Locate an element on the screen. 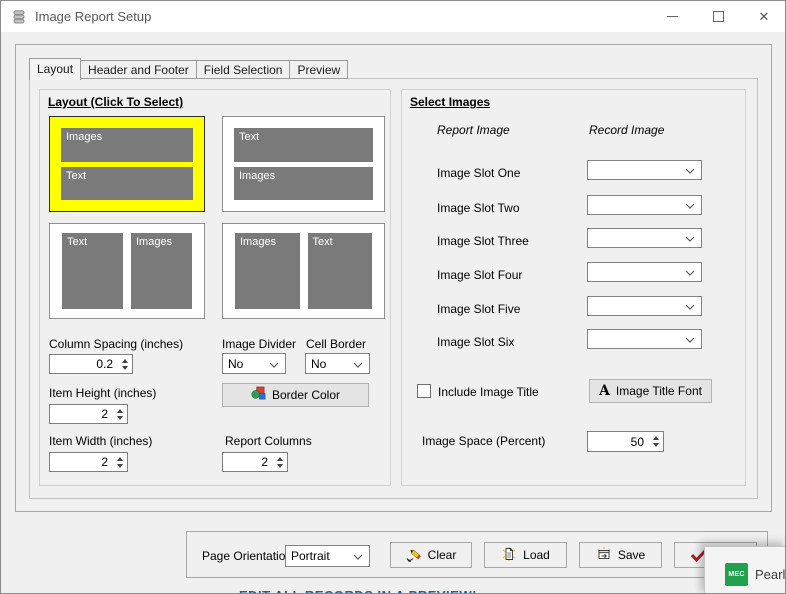 This screenshot has width=786, height=594. load-label: Load is located at coordinates (536, 555).